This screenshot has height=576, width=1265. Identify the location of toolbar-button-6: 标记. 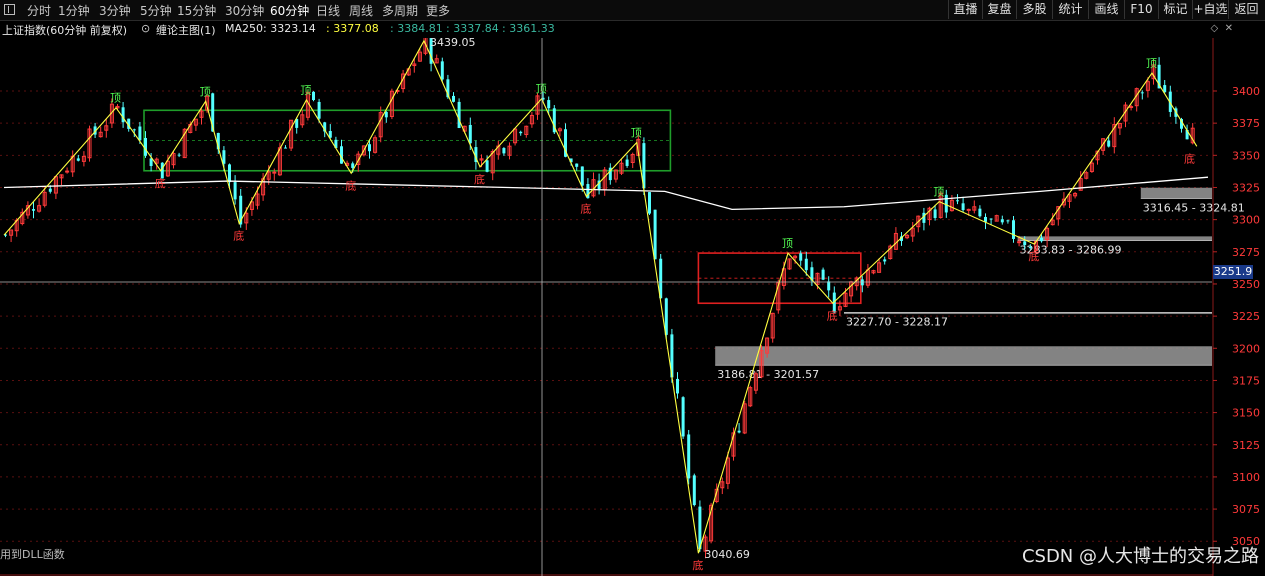
(1175, 9).